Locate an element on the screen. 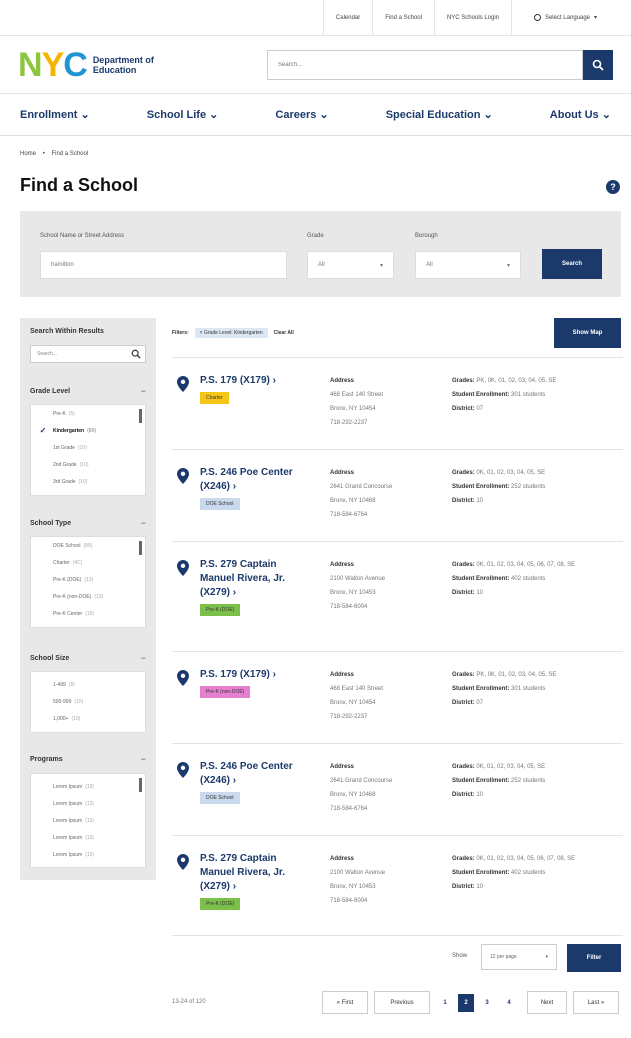 This screenshot has width=631, height=1038. filter-option: 1-499 (8) is located at coordinates (88, 684).